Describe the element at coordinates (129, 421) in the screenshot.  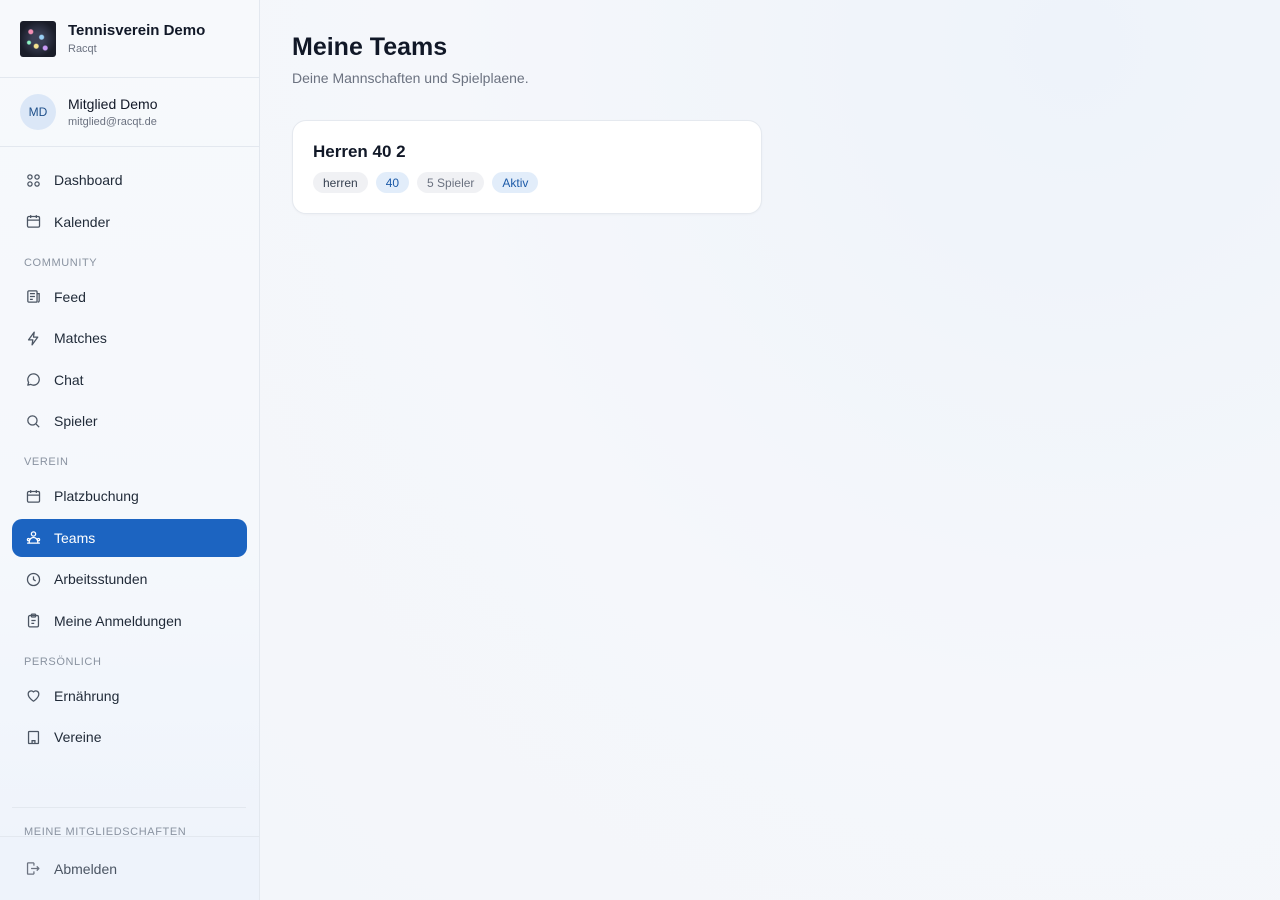
I see `sidebar-item-spieler: Spieler` at that location.